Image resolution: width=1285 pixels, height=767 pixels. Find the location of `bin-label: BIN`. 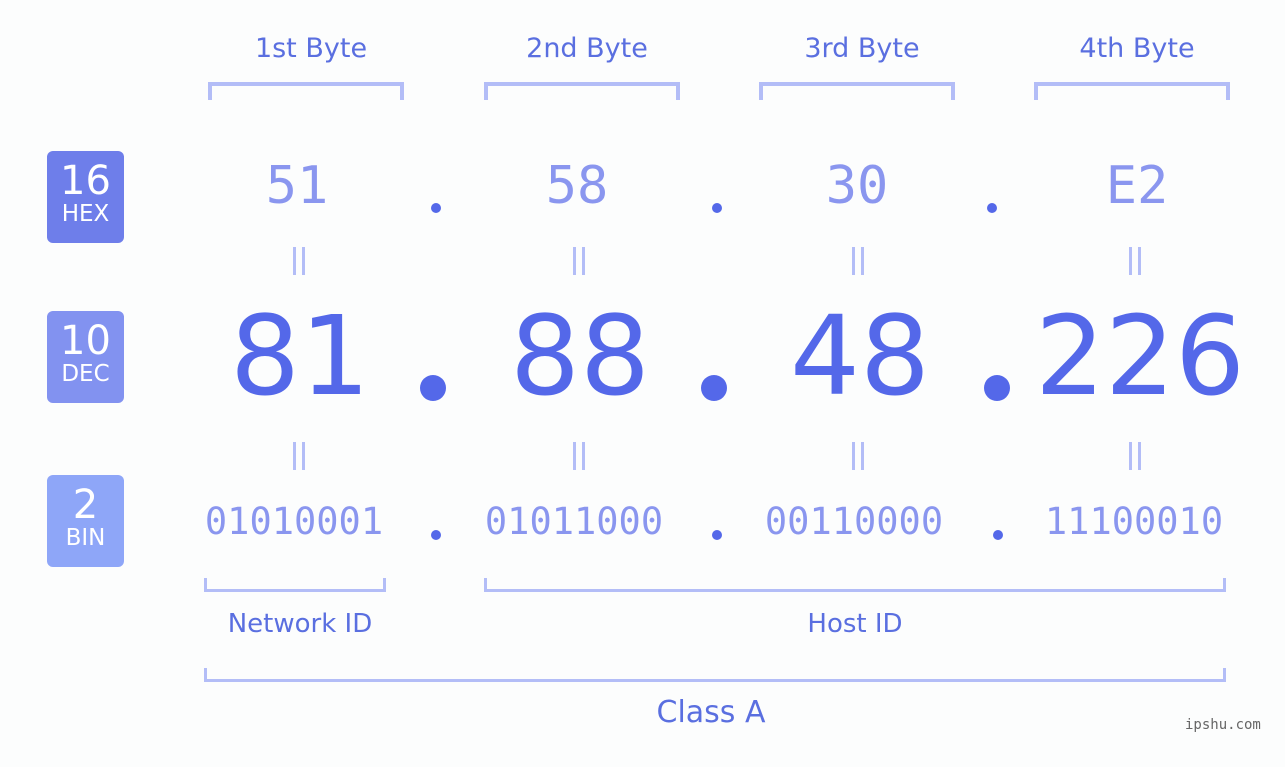

bin-label: BIN is located at coordinates (85, 538).